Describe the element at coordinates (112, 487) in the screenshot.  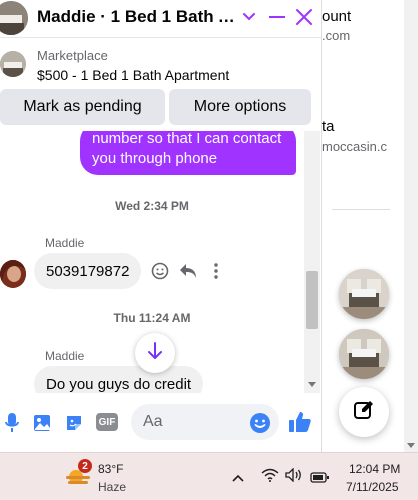
I see `weather-condition: Haze` at that location.